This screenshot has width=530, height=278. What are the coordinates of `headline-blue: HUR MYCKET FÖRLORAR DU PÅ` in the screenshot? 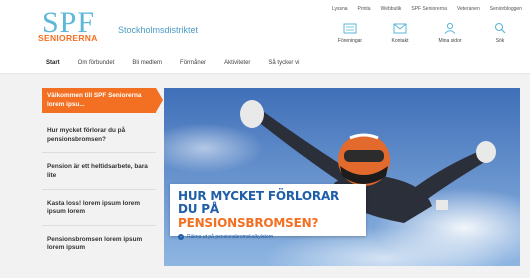 It's located at (259, 203).